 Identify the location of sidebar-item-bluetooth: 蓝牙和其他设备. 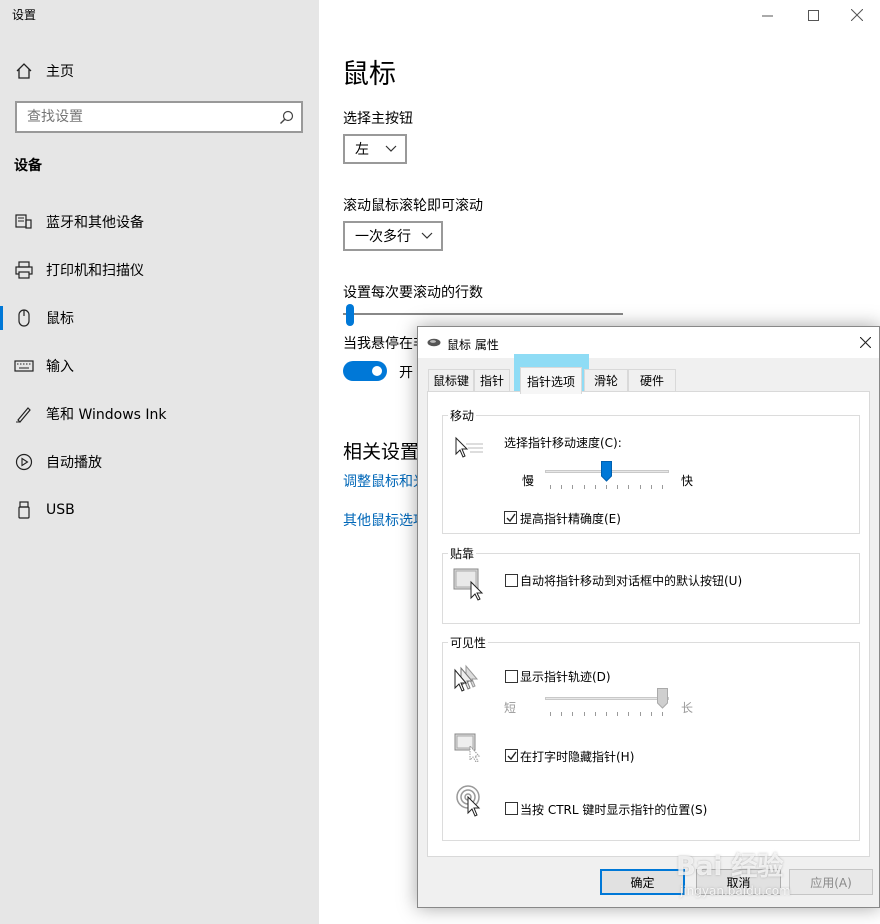
(159, 222).